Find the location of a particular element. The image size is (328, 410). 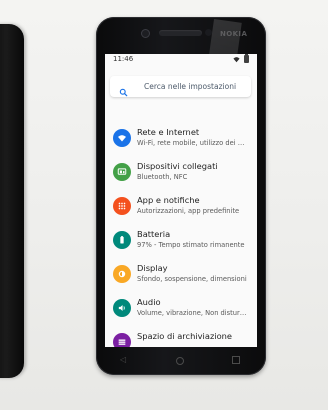

setting-title: Dispositivi collegati is located at coordinates (177, 166).